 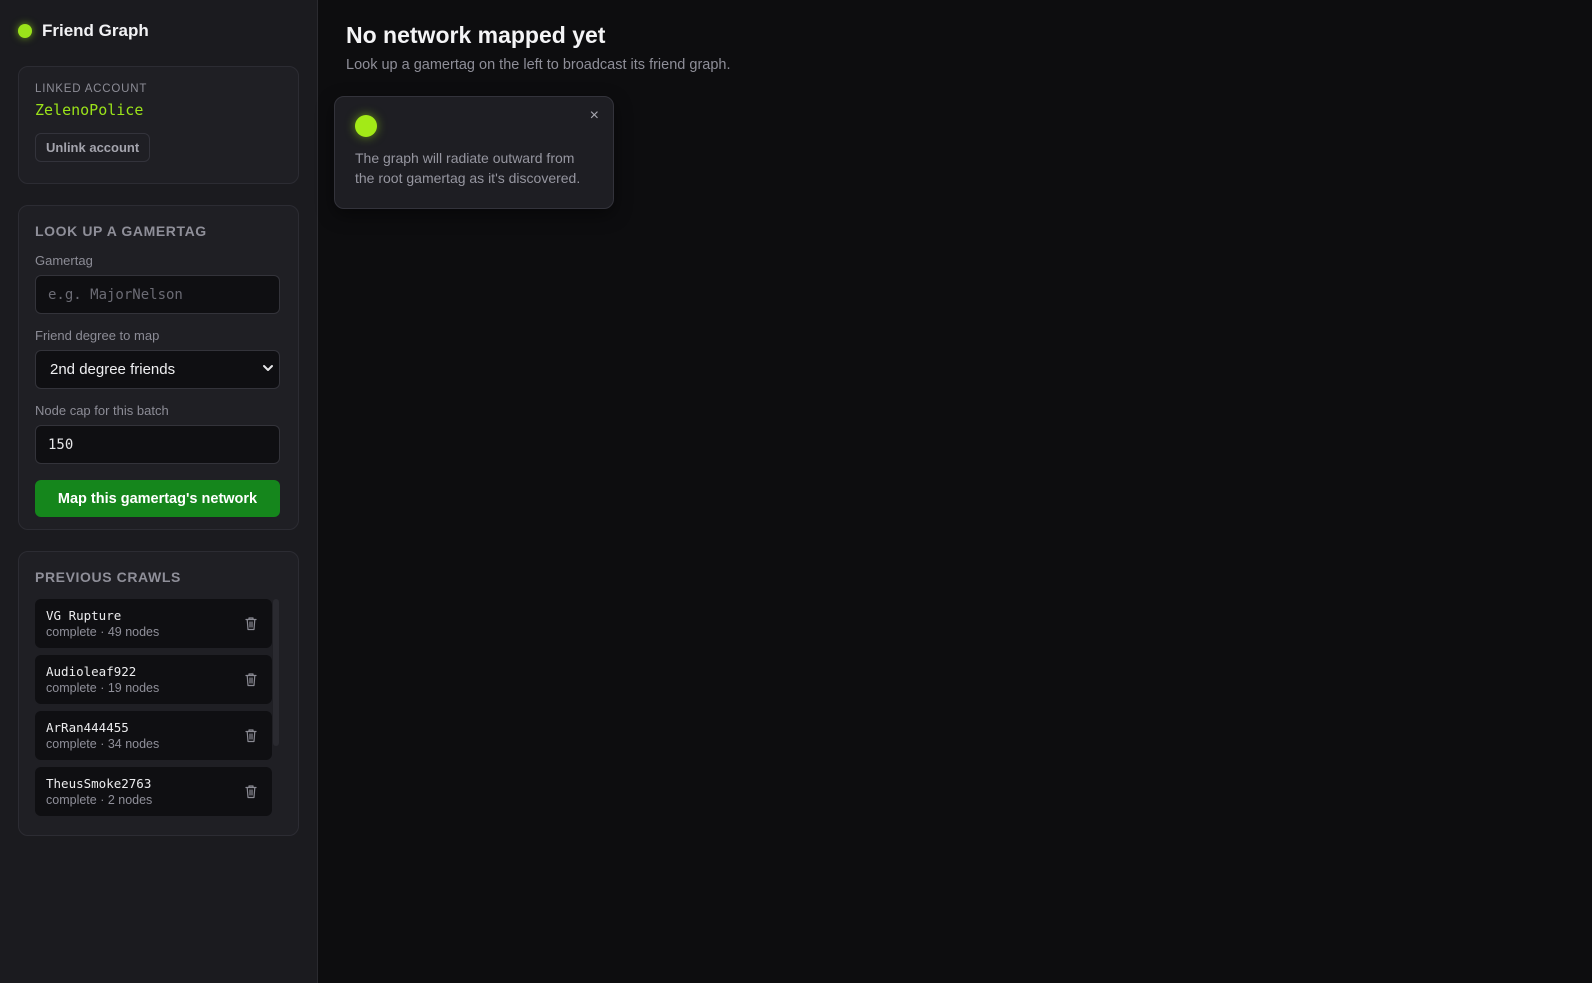 I want to click on crawl-list-item: VG Rupture complete · 49 nodes, so click(x=153, y=623).